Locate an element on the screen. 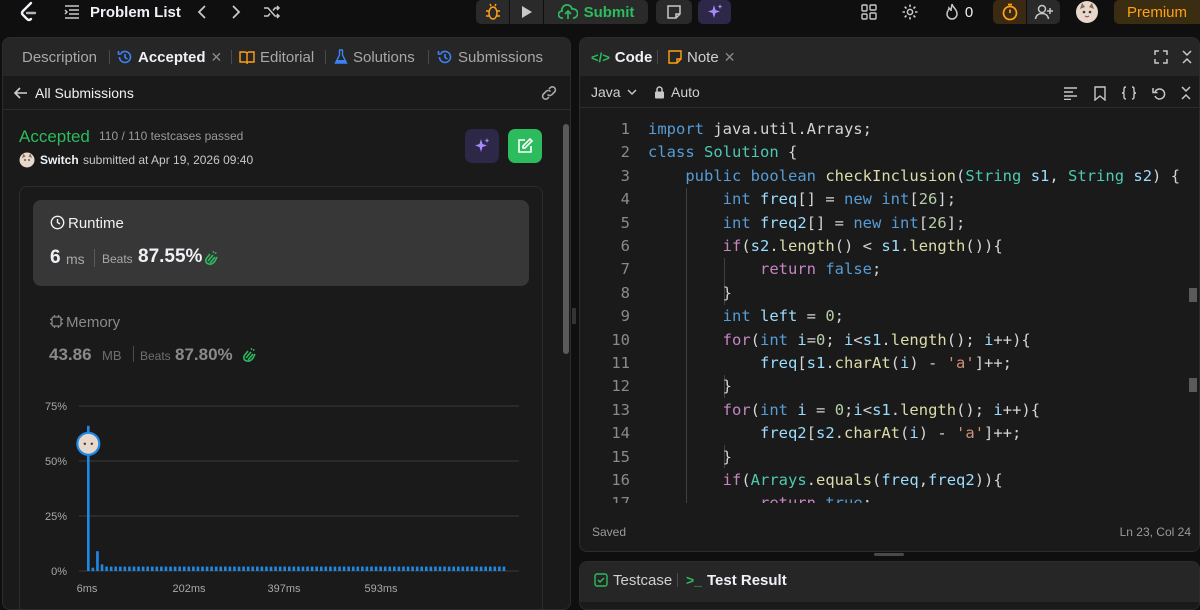 The width and height of the screenshot is (1200, 610). braces-icon is located at coordinates (1129, 93).